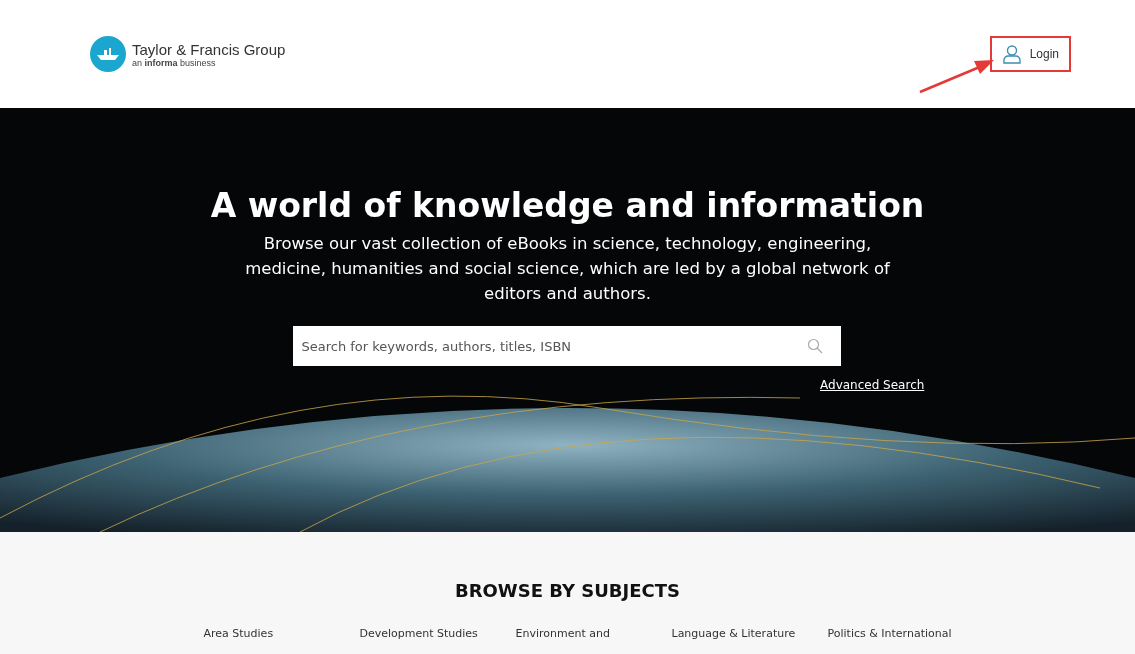 This screenshot has width=1135, height=654. What do you see at coordinates (174, 62) in the screenshot?
I see `logo-tagline: an informa business` at bounding box center [174, 62].